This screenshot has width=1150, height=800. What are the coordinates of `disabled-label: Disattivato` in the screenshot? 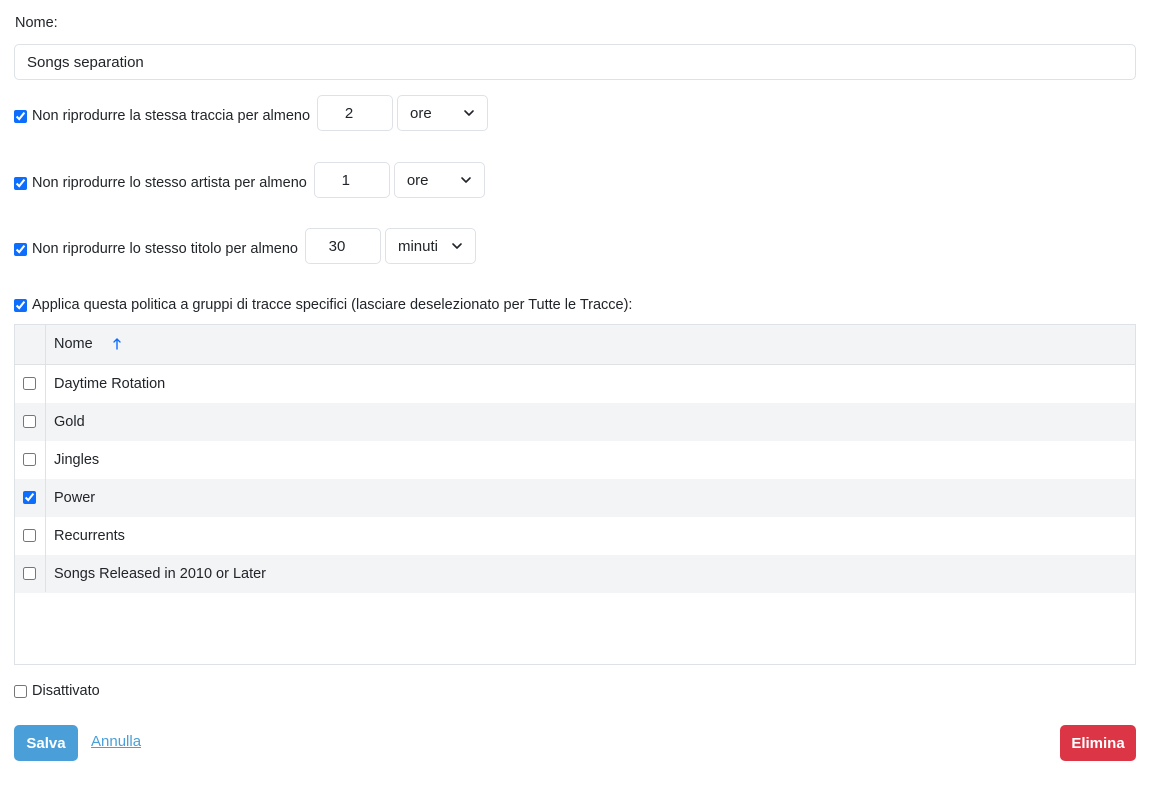 It's located at (57, 691).